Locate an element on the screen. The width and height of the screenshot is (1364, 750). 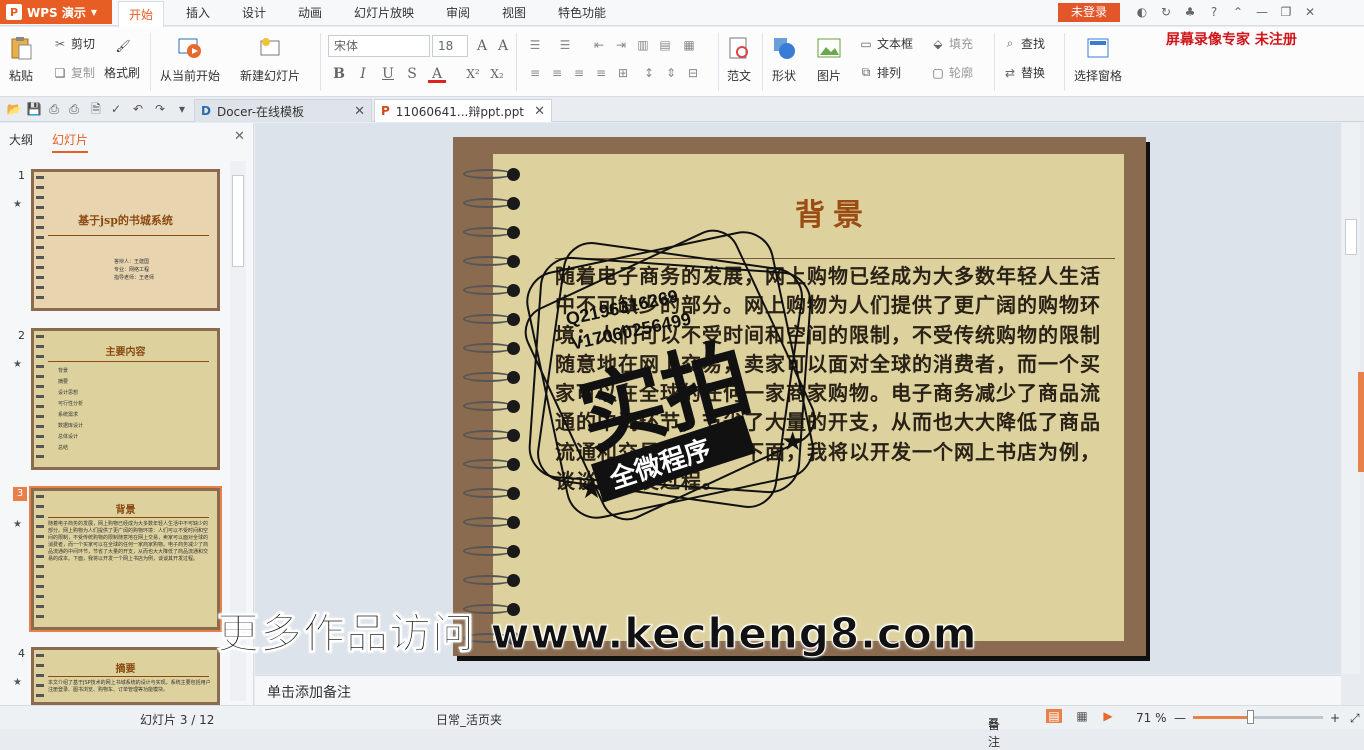
menu-tab-home: 开始 is located at coordinates (141, 14).